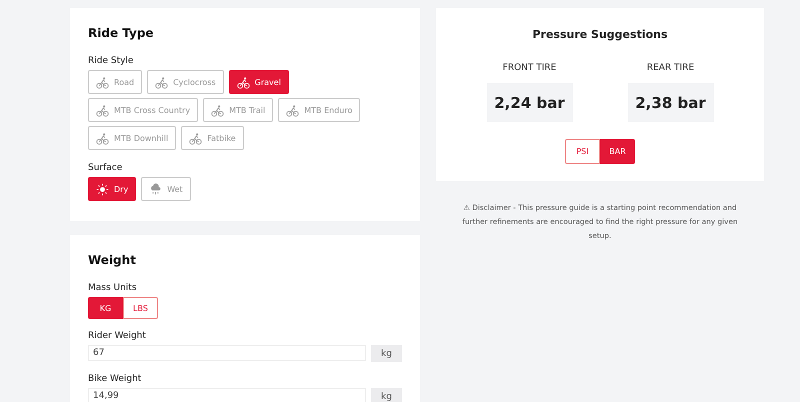  What do you see at coordinates (529, 68) in the screenshot?
I see `tire-label: FRONT TIRE` at bounding box center [529, 68].